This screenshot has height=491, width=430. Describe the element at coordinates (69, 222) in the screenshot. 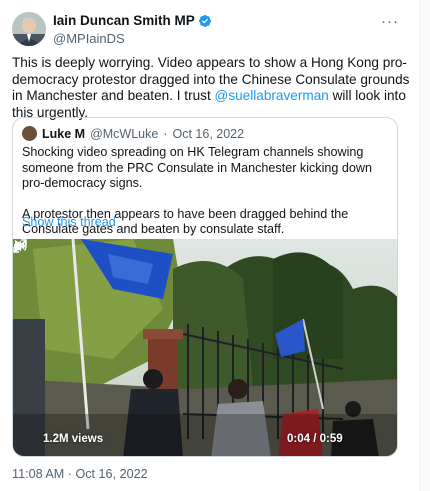

I see `show-thread-link: Show this thread` at that location.